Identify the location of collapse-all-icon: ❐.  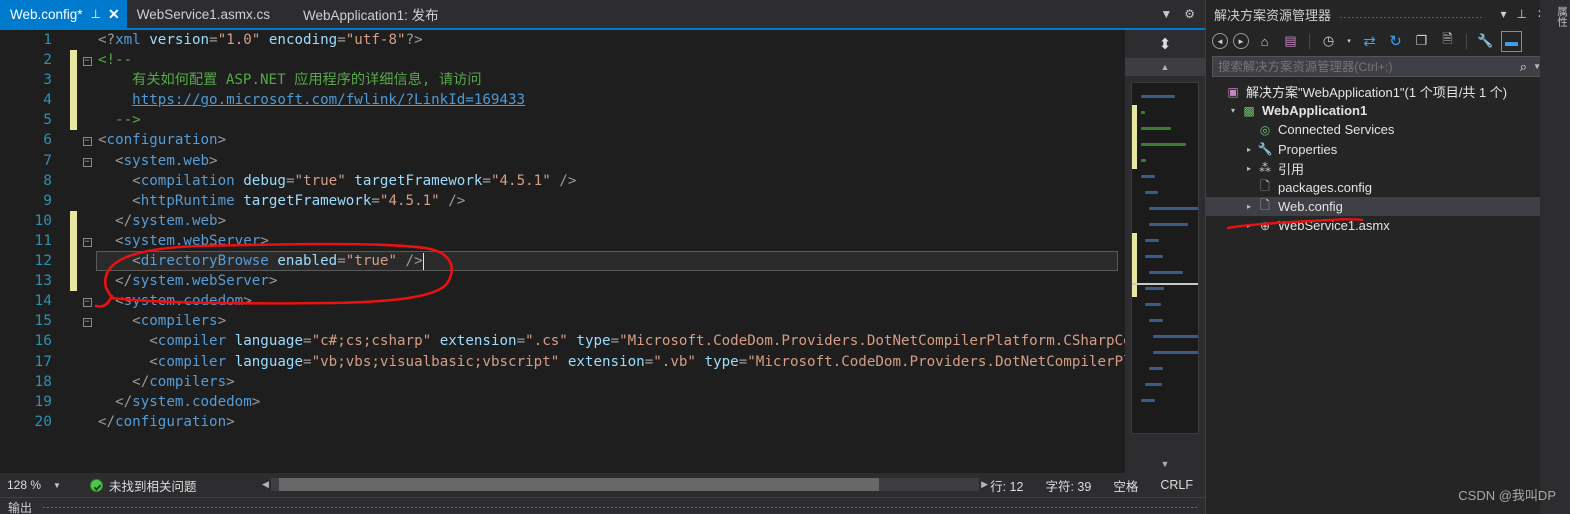
(1421, 41).